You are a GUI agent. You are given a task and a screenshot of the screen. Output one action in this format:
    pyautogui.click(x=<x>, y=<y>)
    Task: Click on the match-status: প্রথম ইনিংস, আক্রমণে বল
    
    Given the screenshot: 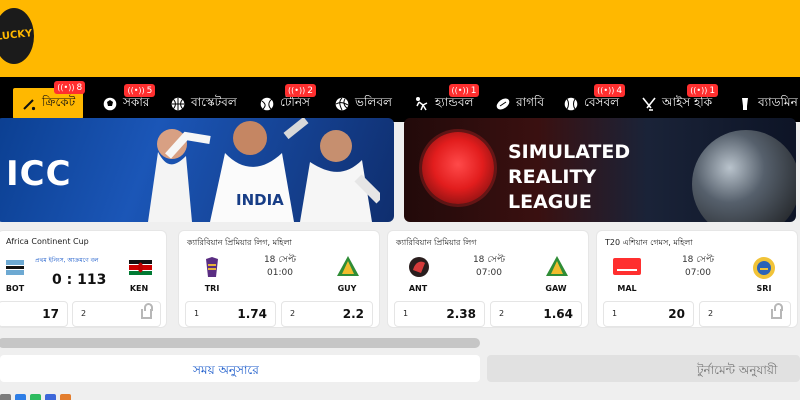 What is the action you would take?
    pyautogui.click(x=67, y=260)
    